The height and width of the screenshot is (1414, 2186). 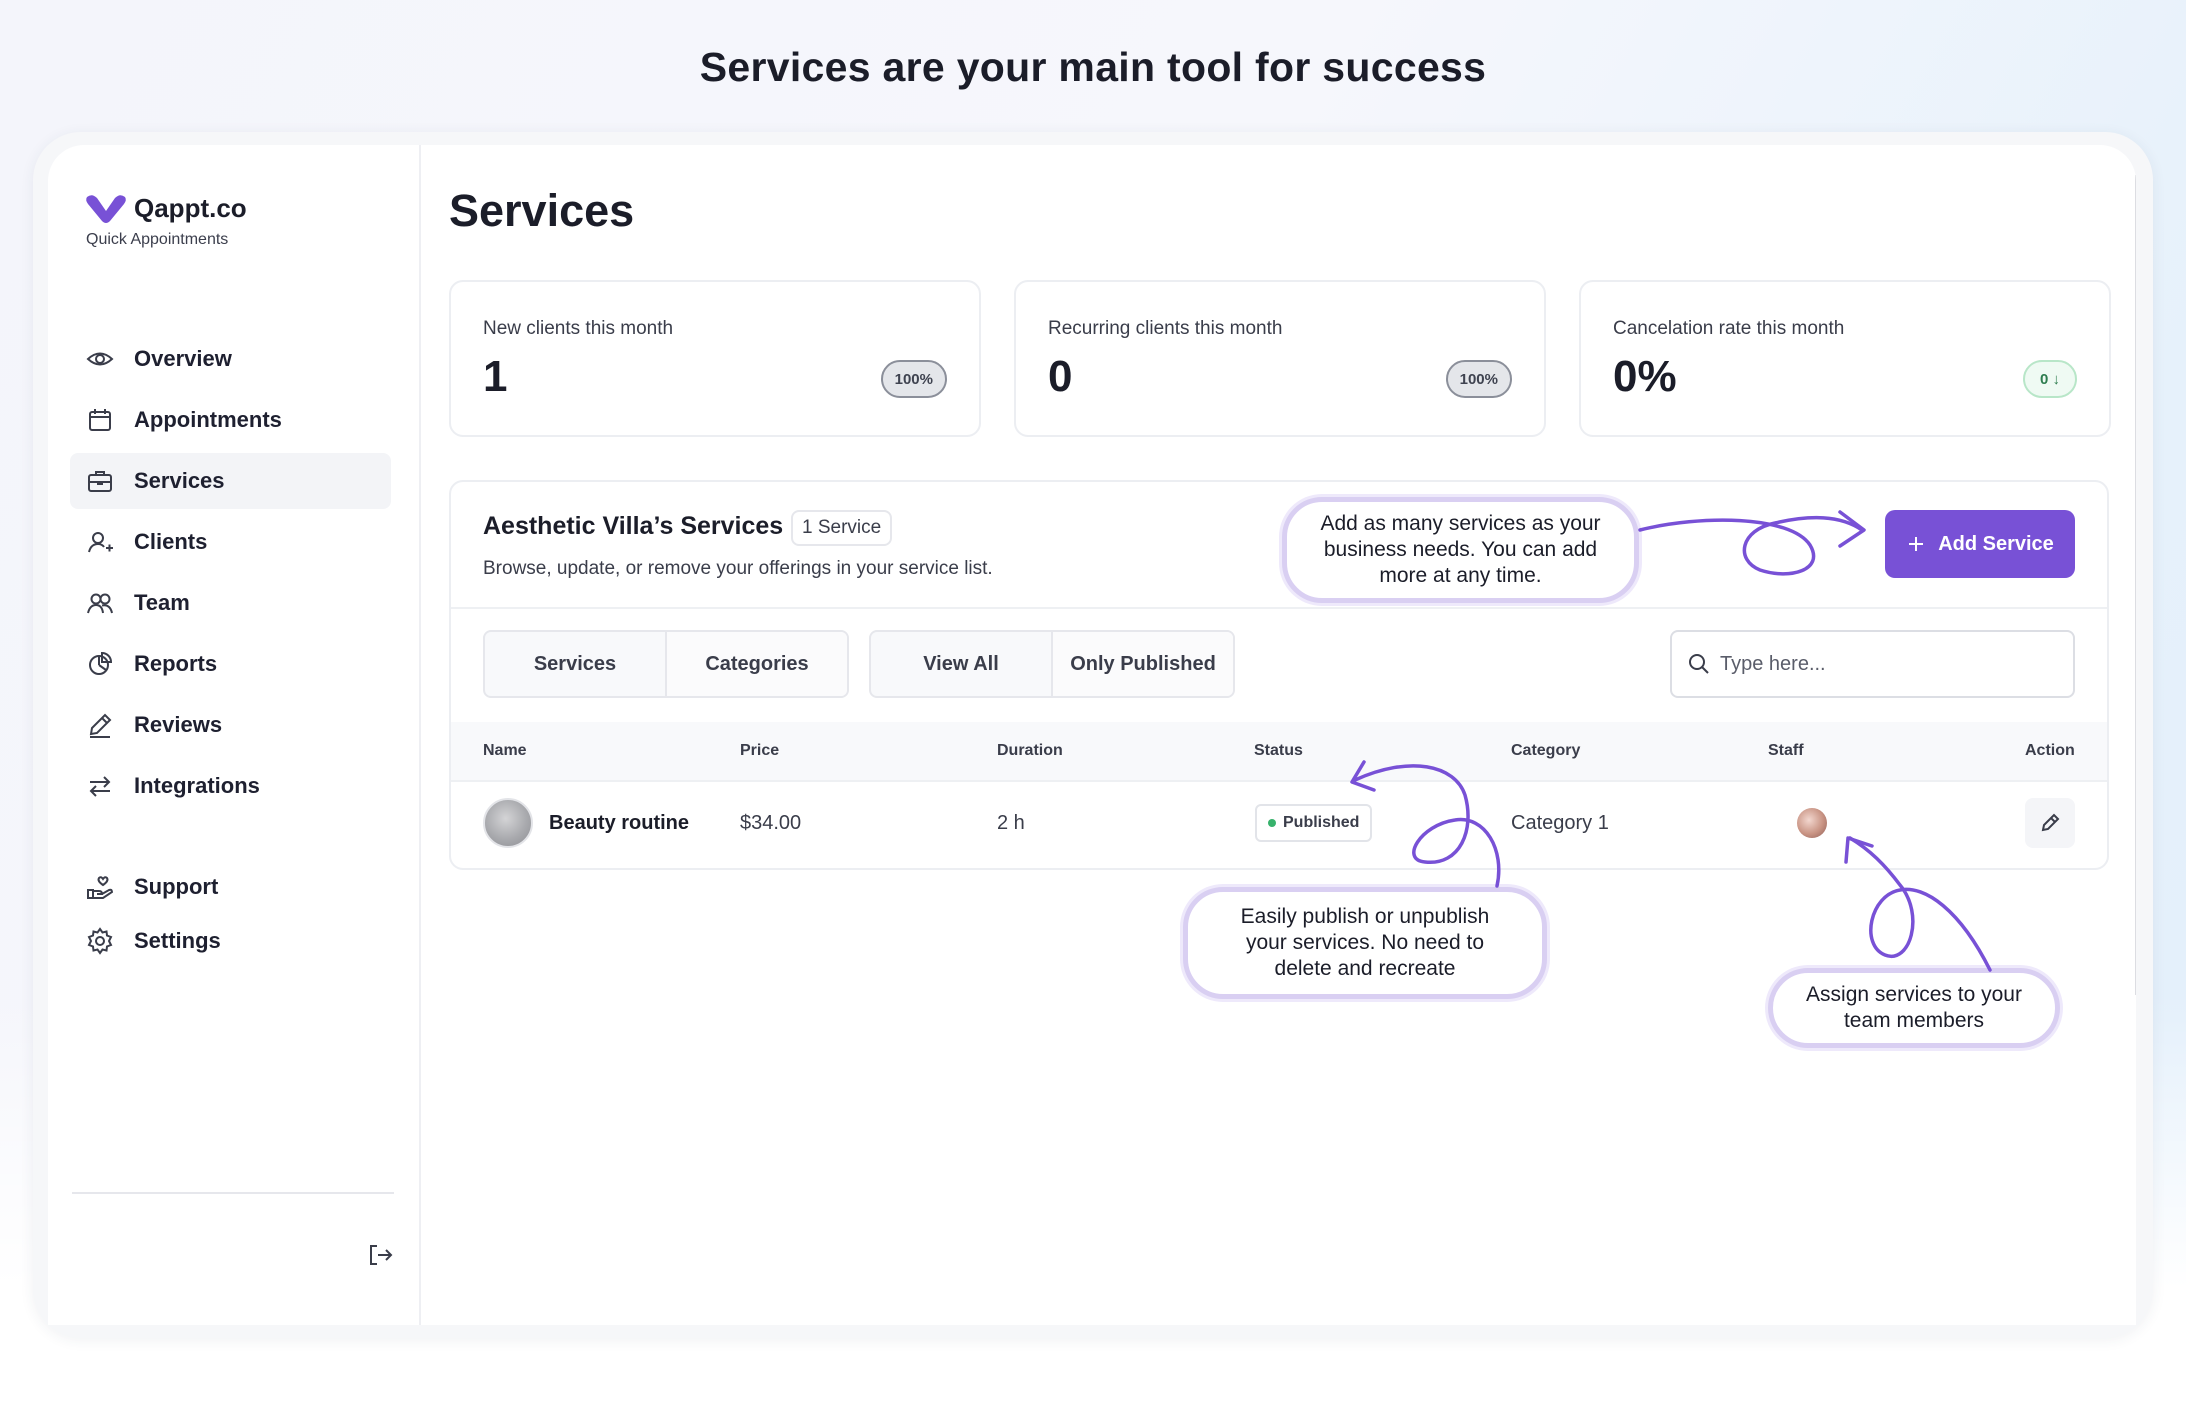 I want to click on calendar-icon, so click(x=100, y=420).